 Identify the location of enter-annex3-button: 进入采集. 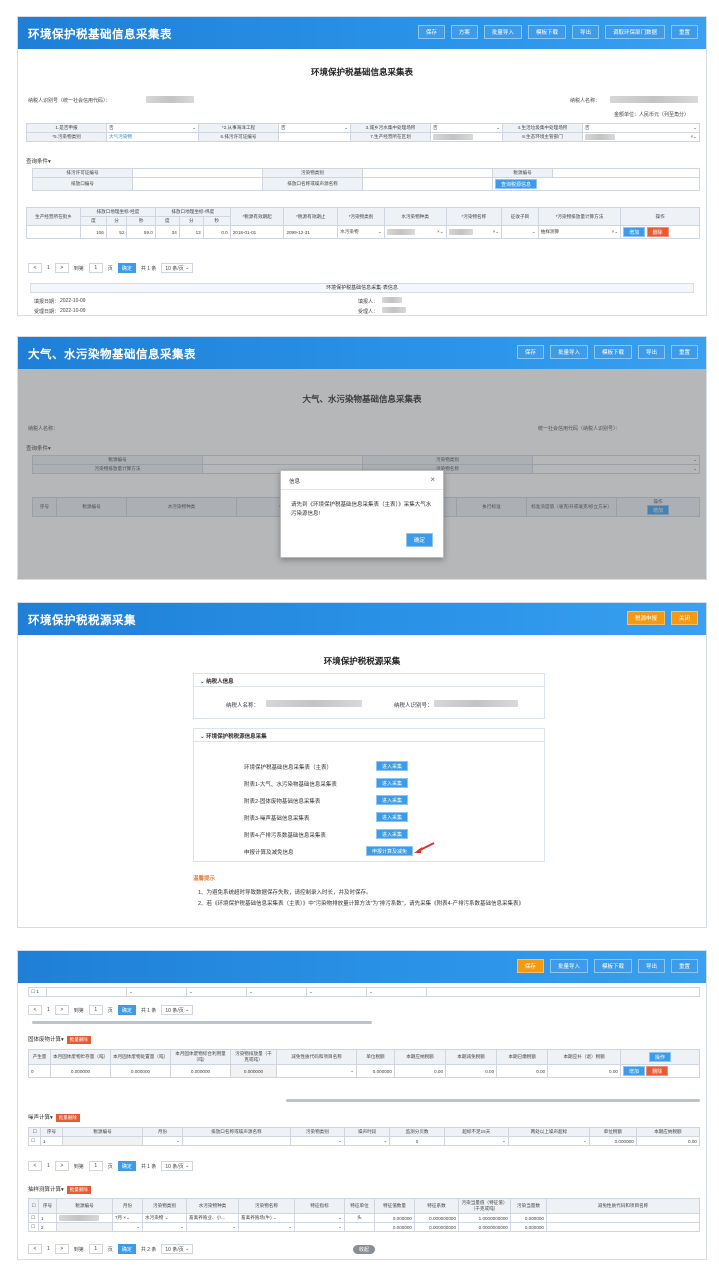
(392, 817).